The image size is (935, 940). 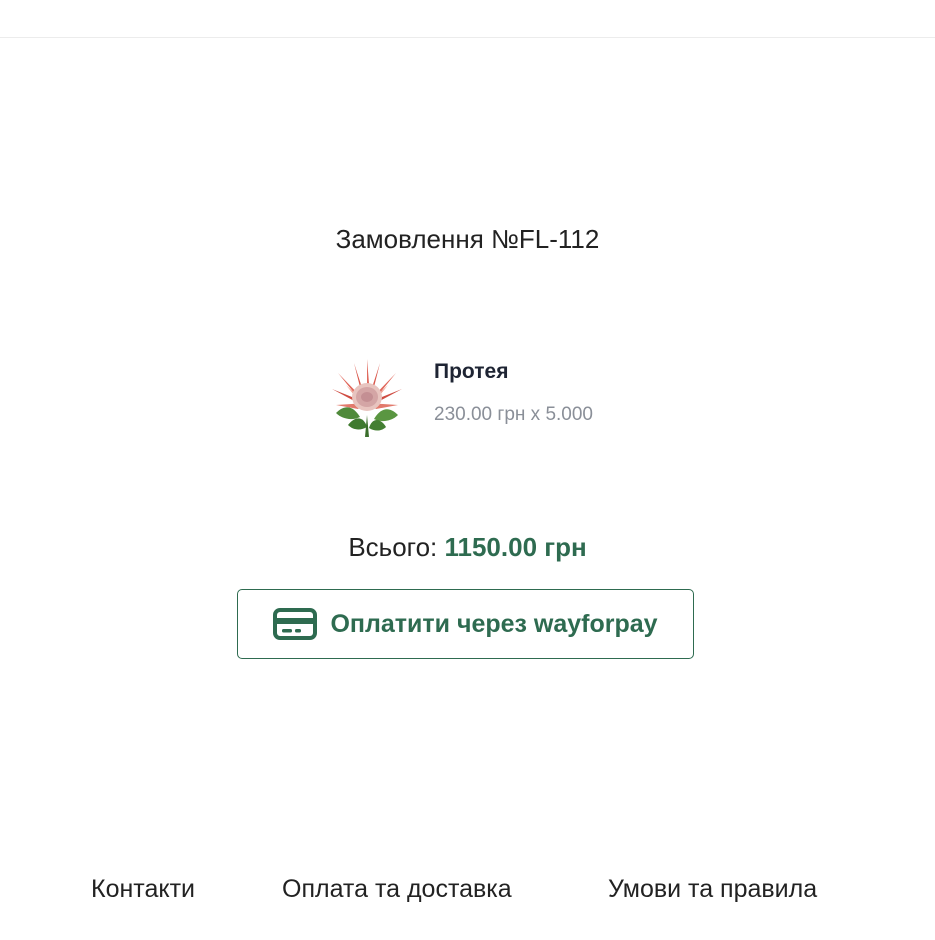 I want to click on order-total: Всього: 1150.00 грн, so click(x=467, y=547).